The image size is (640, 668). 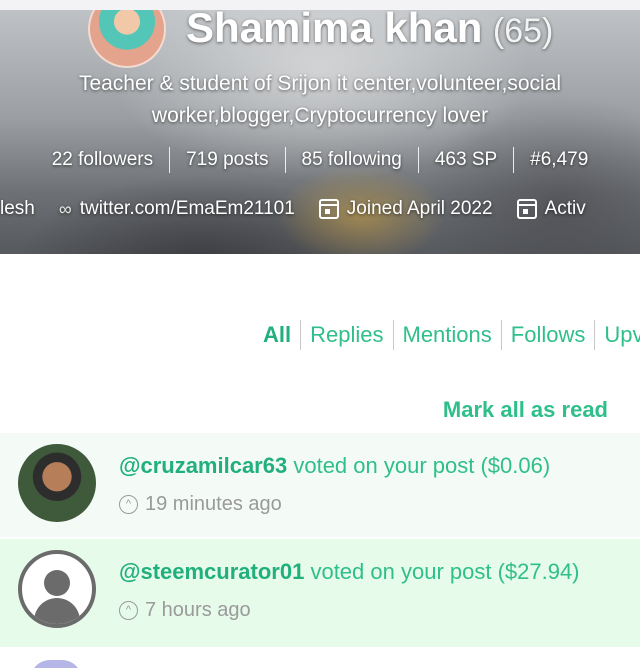 What do you see at coordinates (421, 465) in the screenshot?
I see `notification-action: voted on your post ($0.06)` at bounding box center [421, 465].